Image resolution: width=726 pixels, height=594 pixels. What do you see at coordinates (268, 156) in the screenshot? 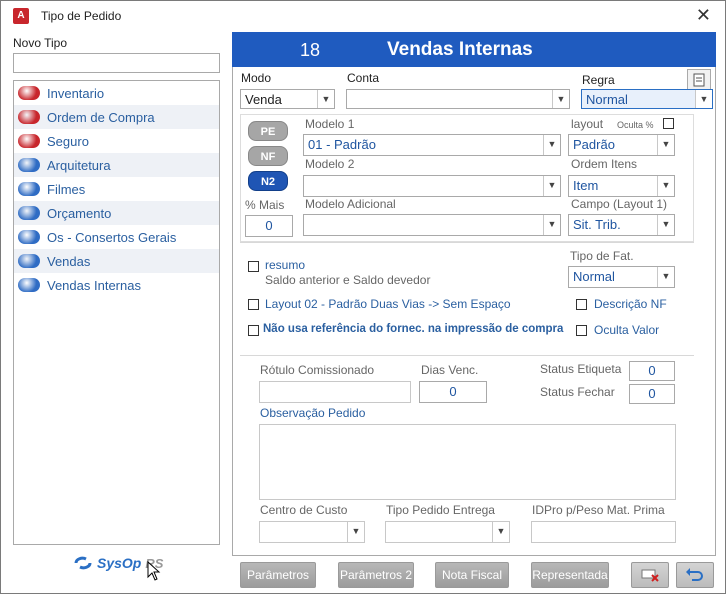
I see `nf-toggle: NF` at bounding box center [268, 156].